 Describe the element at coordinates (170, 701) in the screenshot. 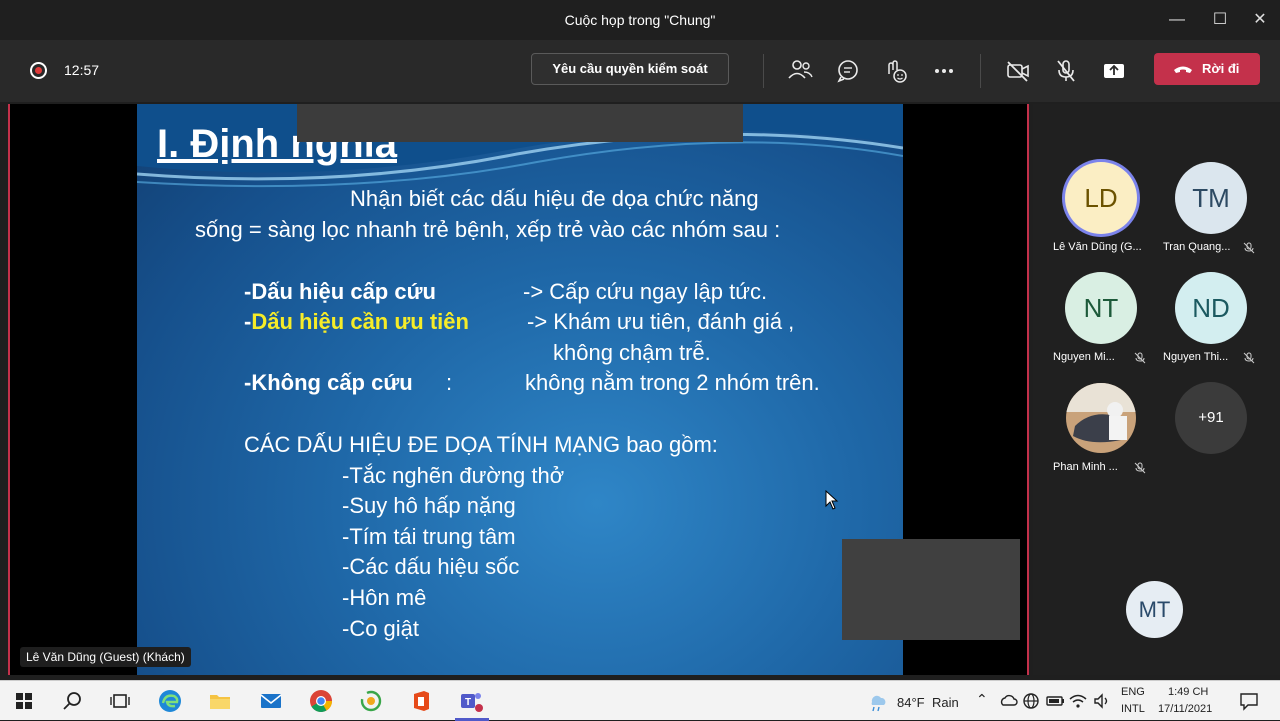

I see `edge-browser-icon` at that location.